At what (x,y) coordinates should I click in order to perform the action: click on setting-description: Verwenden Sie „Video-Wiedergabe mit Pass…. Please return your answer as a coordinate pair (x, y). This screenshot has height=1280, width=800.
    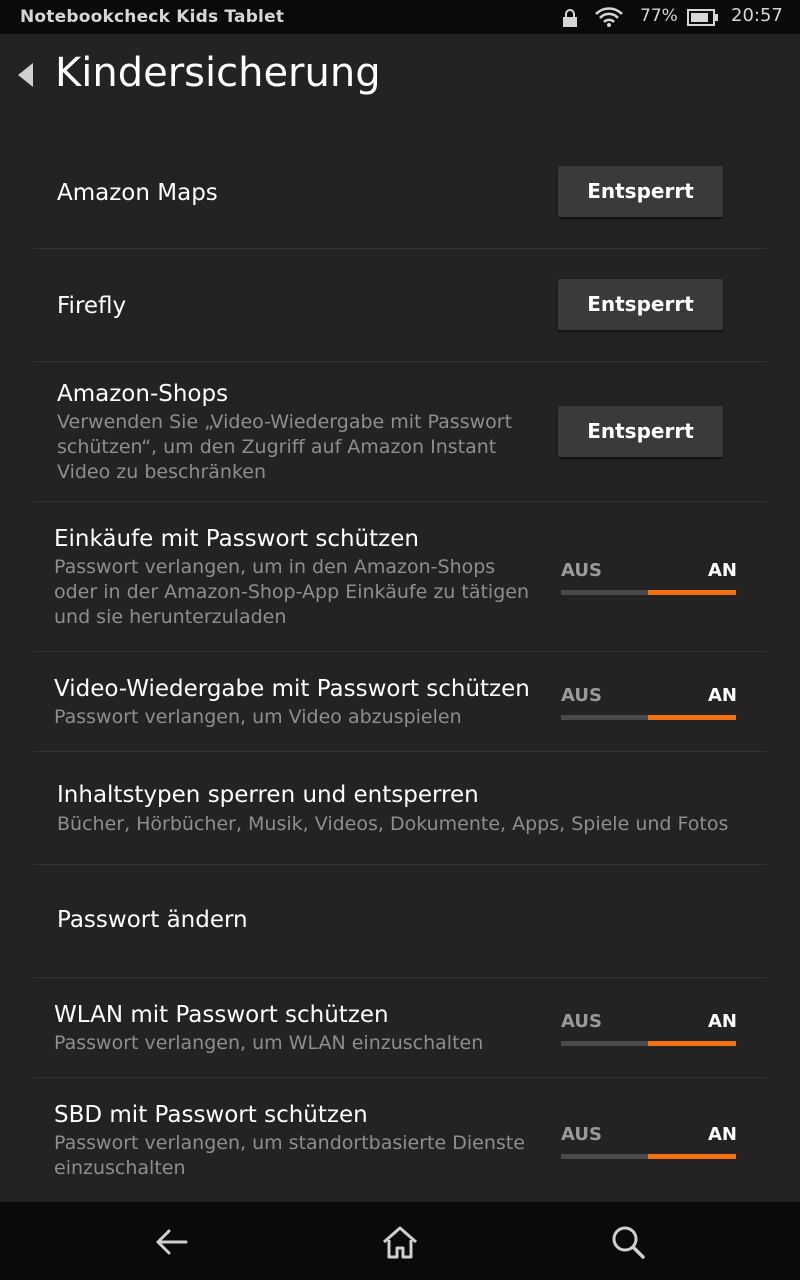
    Looking at the image, I should click on (285, 447).